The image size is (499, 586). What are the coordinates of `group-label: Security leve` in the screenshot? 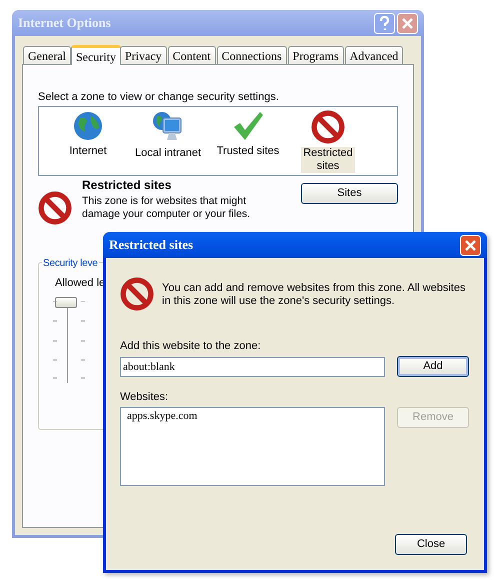 It's located at (70, 263).